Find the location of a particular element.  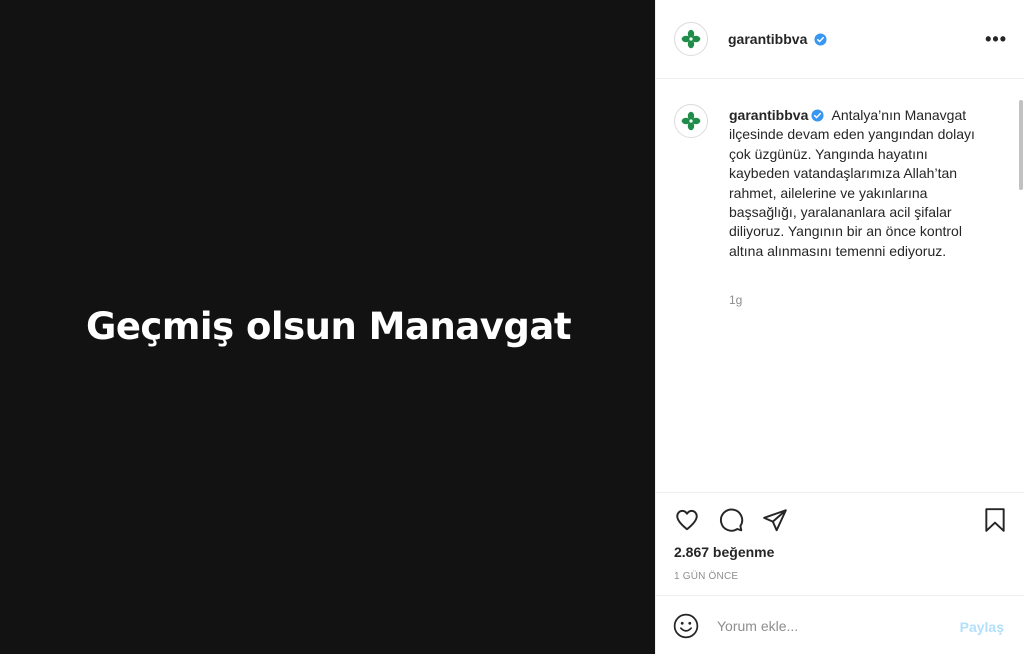

comment-button is located at coordinates (731, 520).